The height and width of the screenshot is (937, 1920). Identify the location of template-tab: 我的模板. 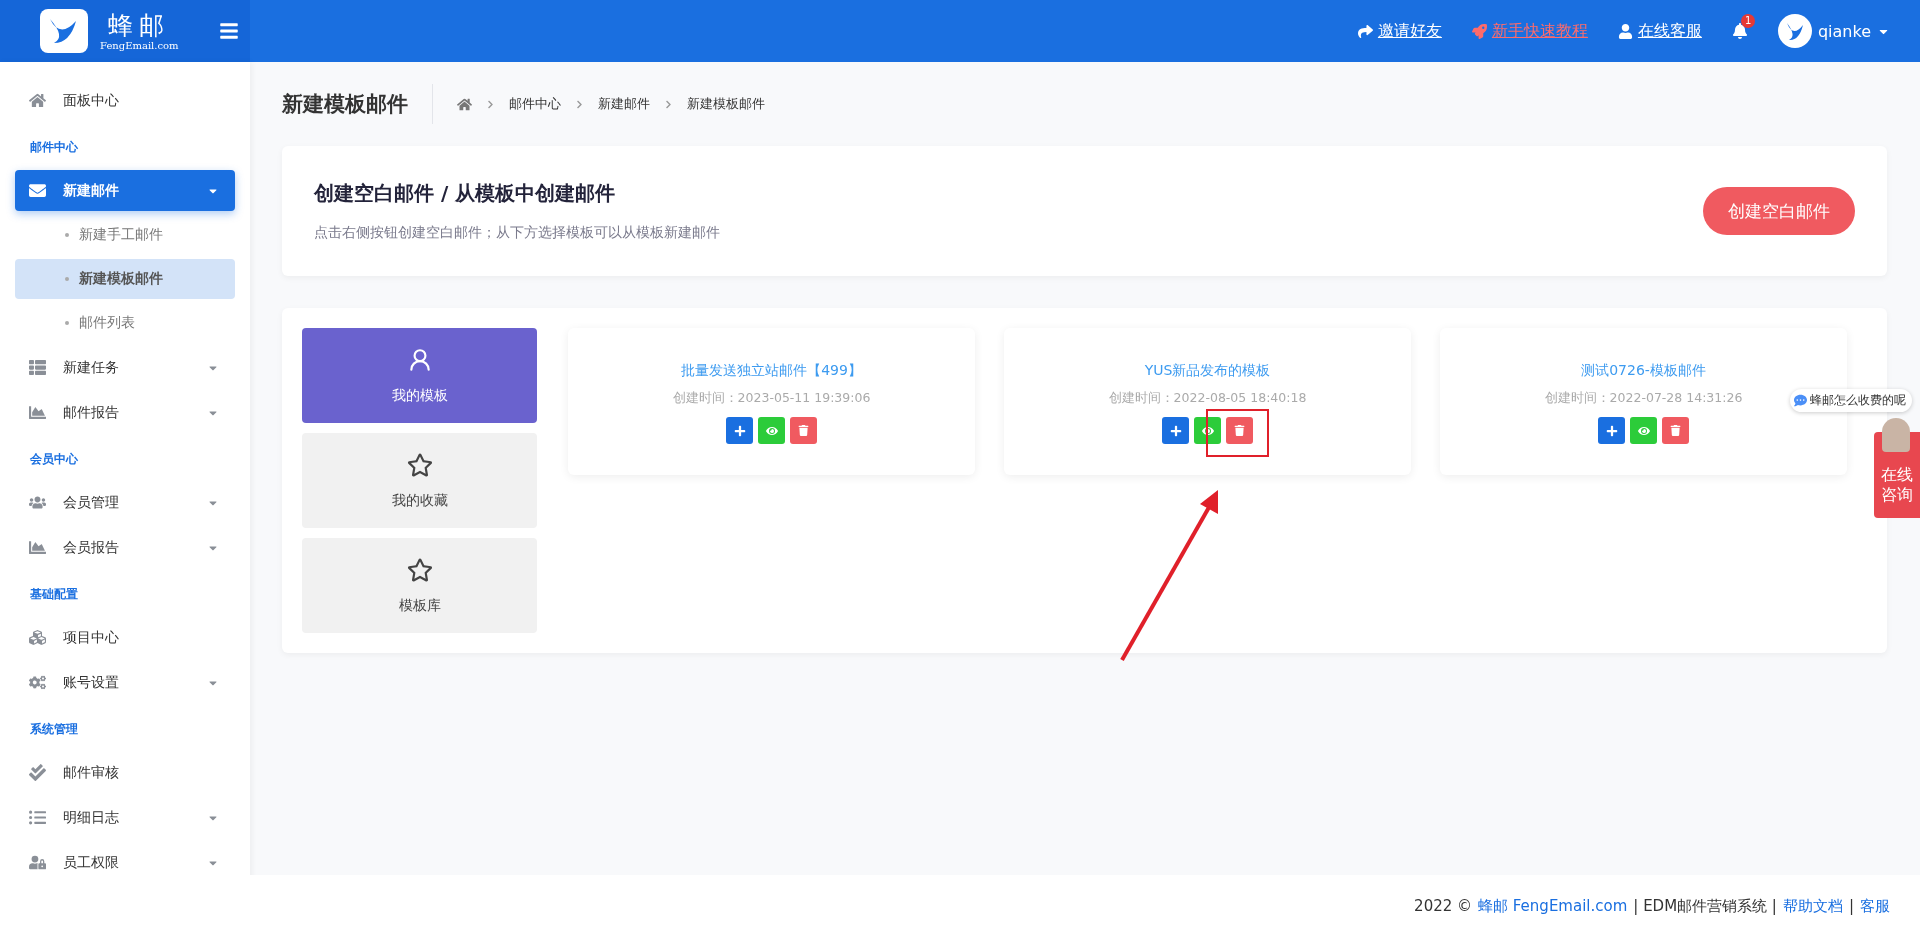
(419, 375).